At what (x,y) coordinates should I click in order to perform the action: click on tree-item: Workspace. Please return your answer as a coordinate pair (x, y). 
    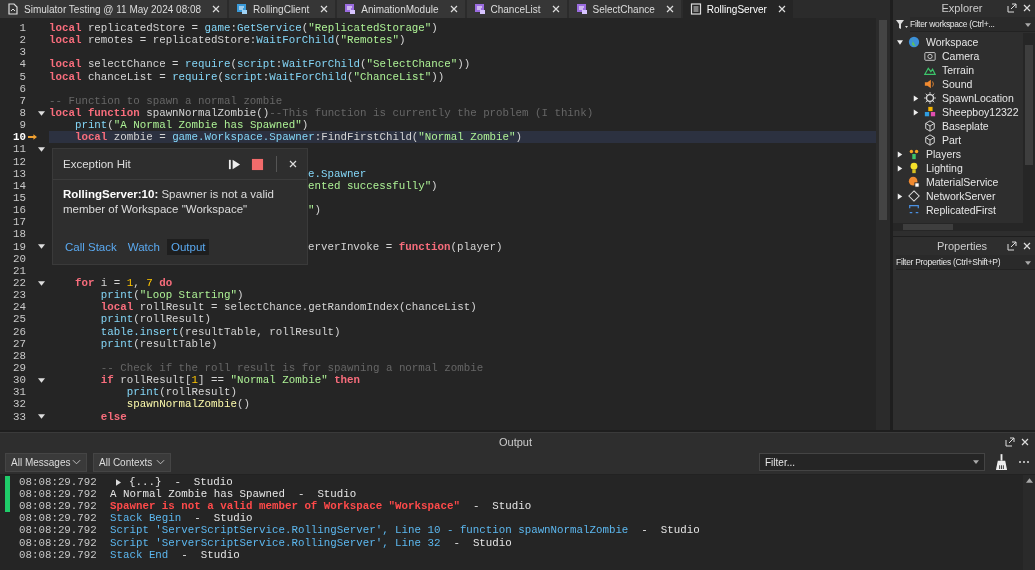
    Looking at the image, I should click on (952, 42).